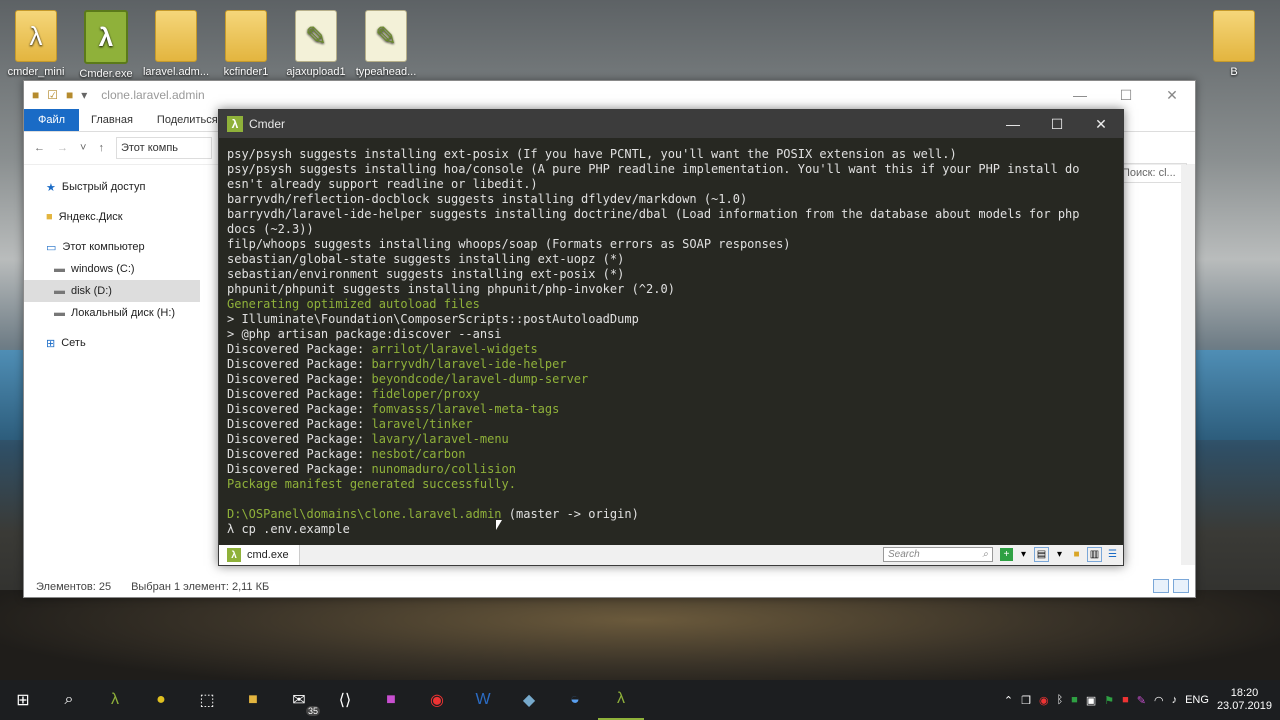 The width and height of the screenshot is (1280, 720). What do you see at coordinates (483, 700) in the screenshot?
I see `word-icon: W` at bounding box center [483, 700].